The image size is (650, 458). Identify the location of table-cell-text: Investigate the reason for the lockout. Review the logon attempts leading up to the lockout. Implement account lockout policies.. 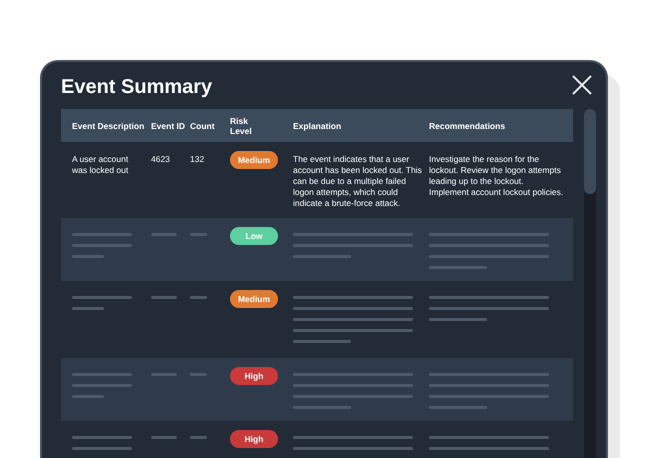
(496, 176).